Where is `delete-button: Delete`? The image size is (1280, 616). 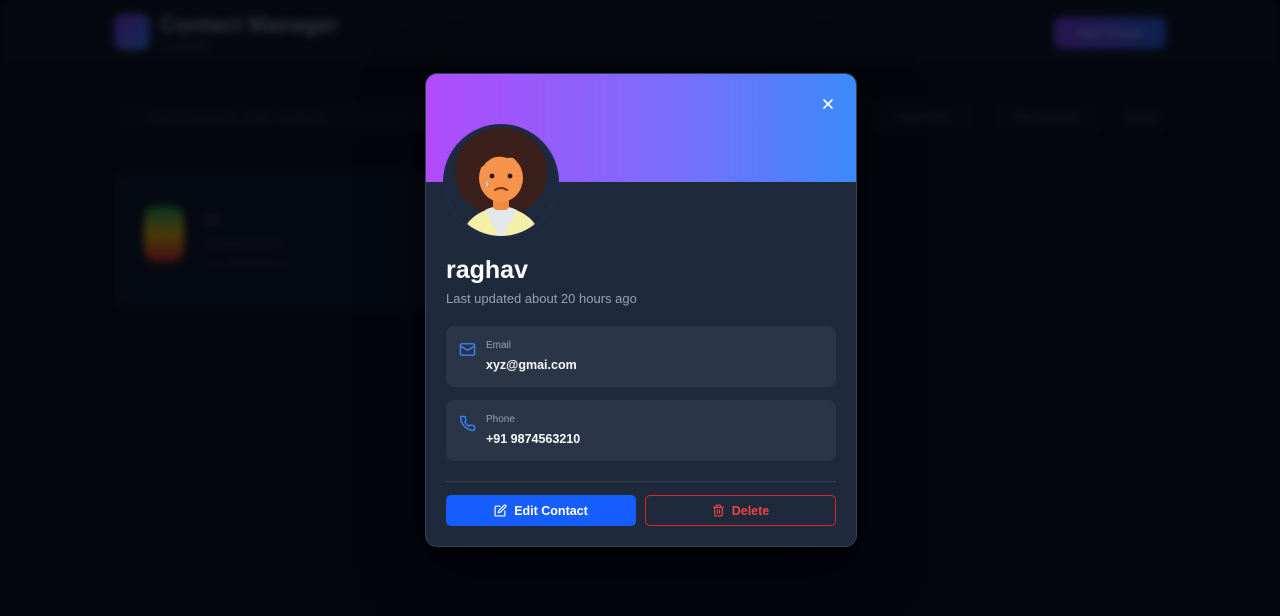
delete-button: Delete is located at coordinates (740, 510).